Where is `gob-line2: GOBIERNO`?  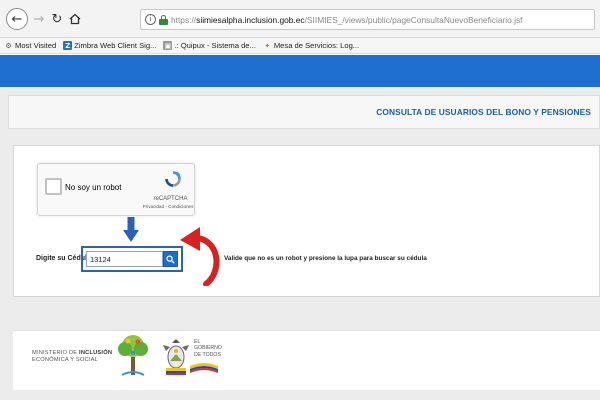
gob-line2: GOBIERNO is located at coordinates (208, 348).